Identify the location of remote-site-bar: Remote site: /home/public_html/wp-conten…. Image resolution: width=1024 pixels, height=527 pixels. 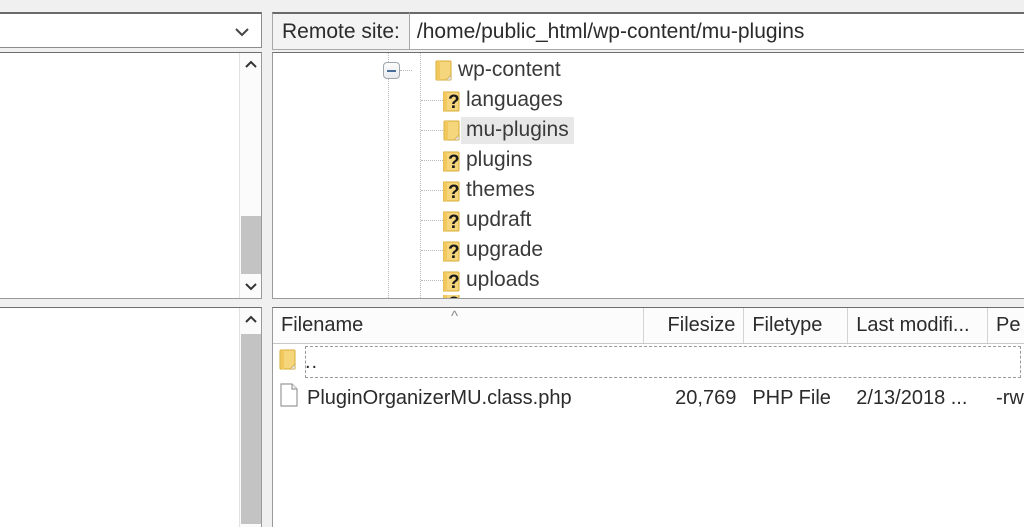
(648, 31).